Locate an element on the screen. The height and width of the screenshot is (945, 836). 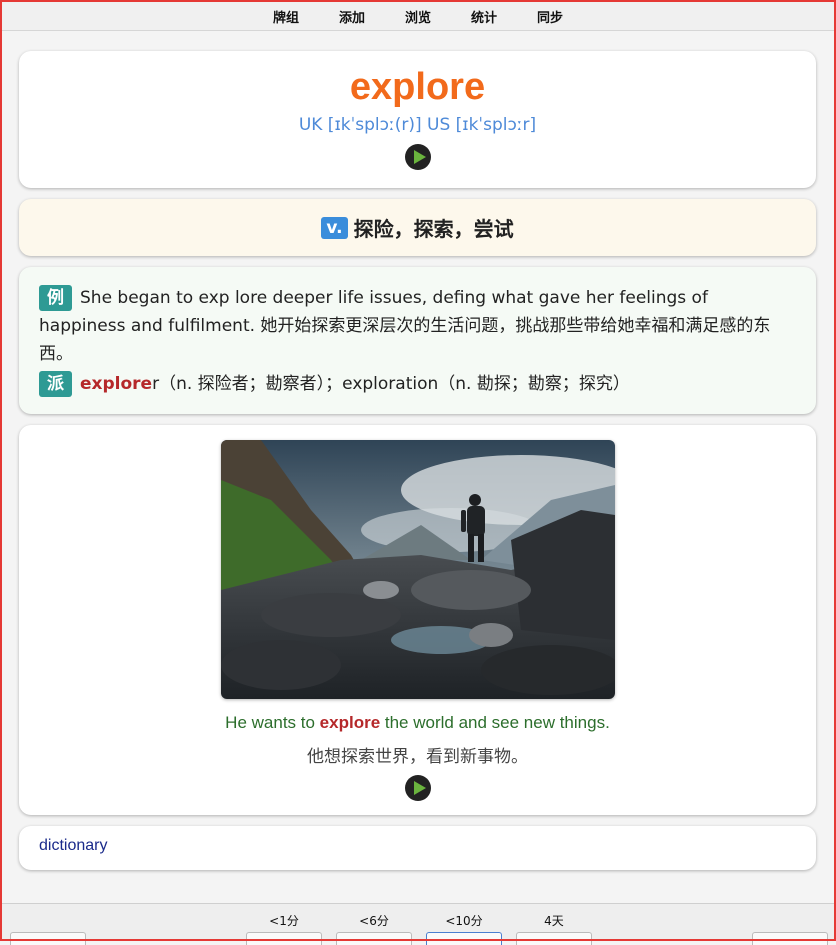
phonetic: UK [ɪkˈsplɔː(r)] US [ɪkˈsplɔːr] is located at coordinates (417, 125).